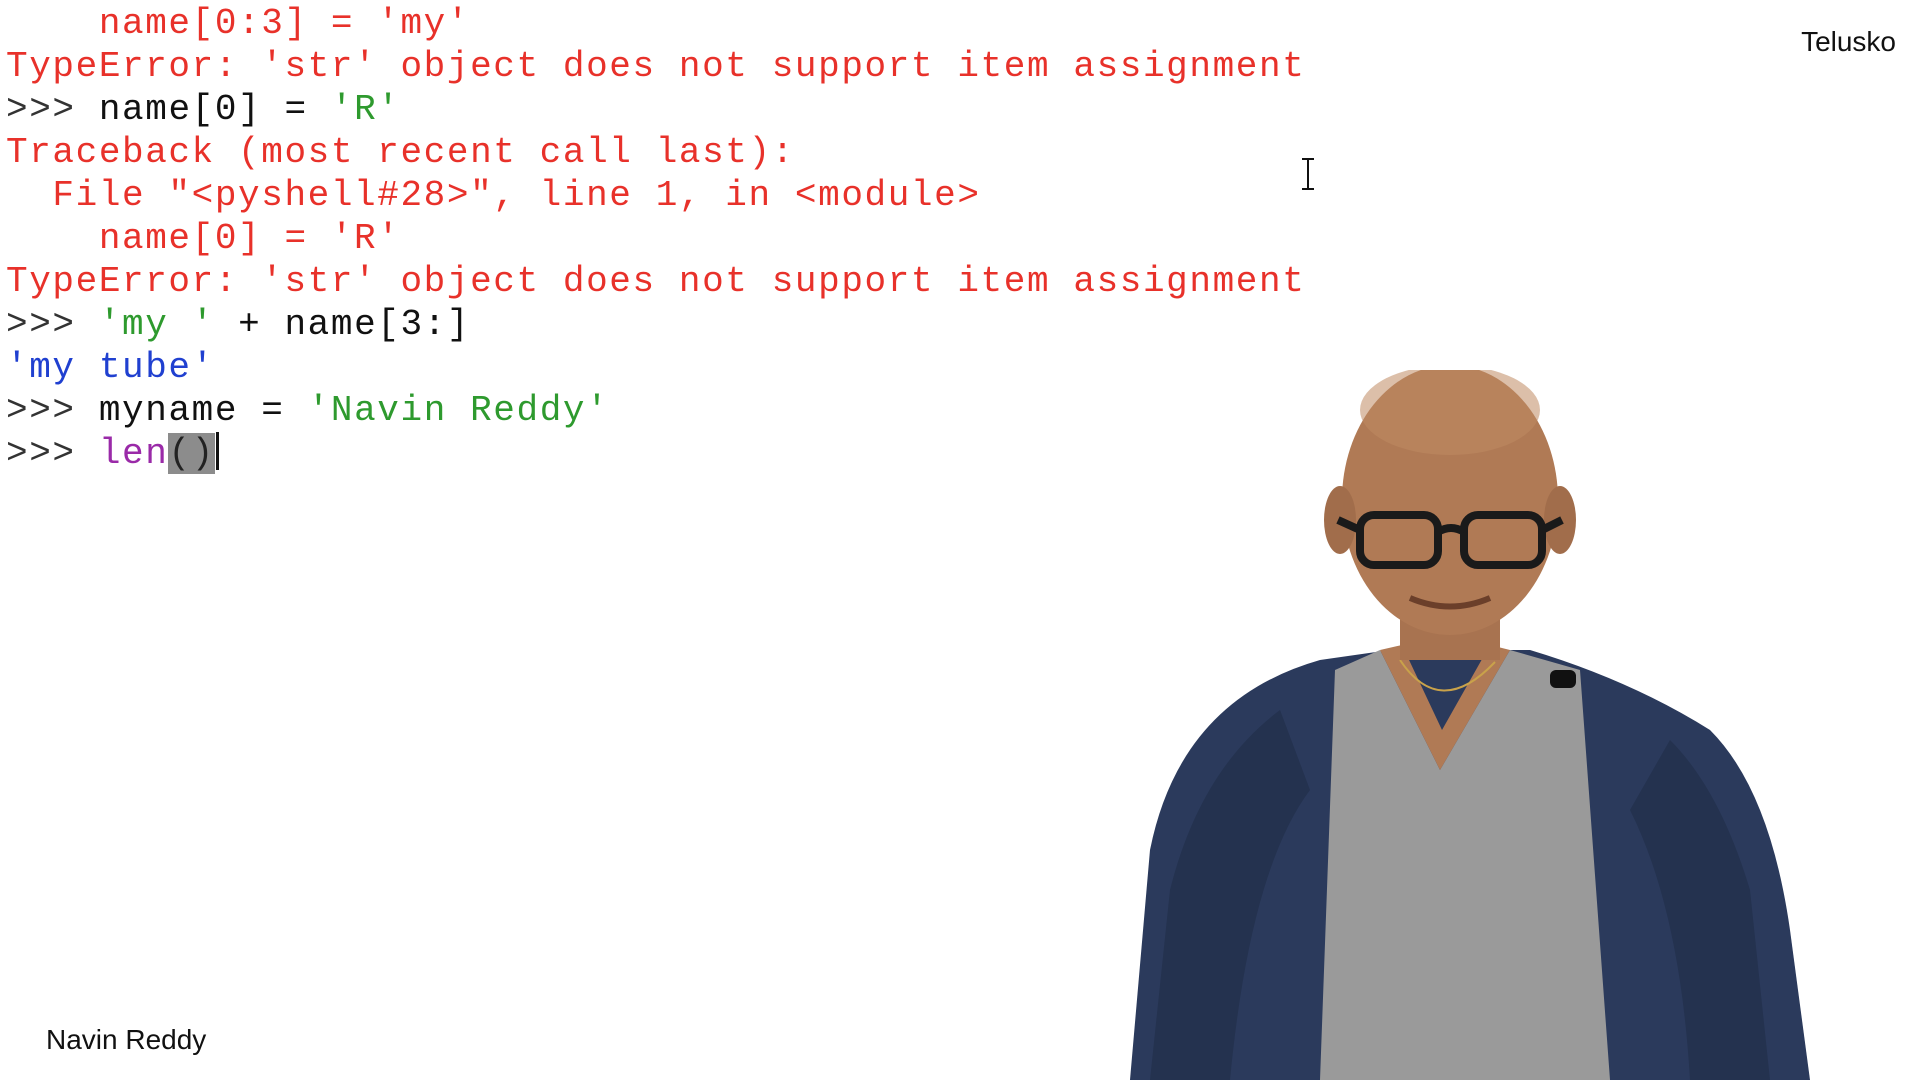 Image resolution: width=1920 pixels, height=1080 pixels. I want to click on shell-text: name[0] =, so click(214, 109).